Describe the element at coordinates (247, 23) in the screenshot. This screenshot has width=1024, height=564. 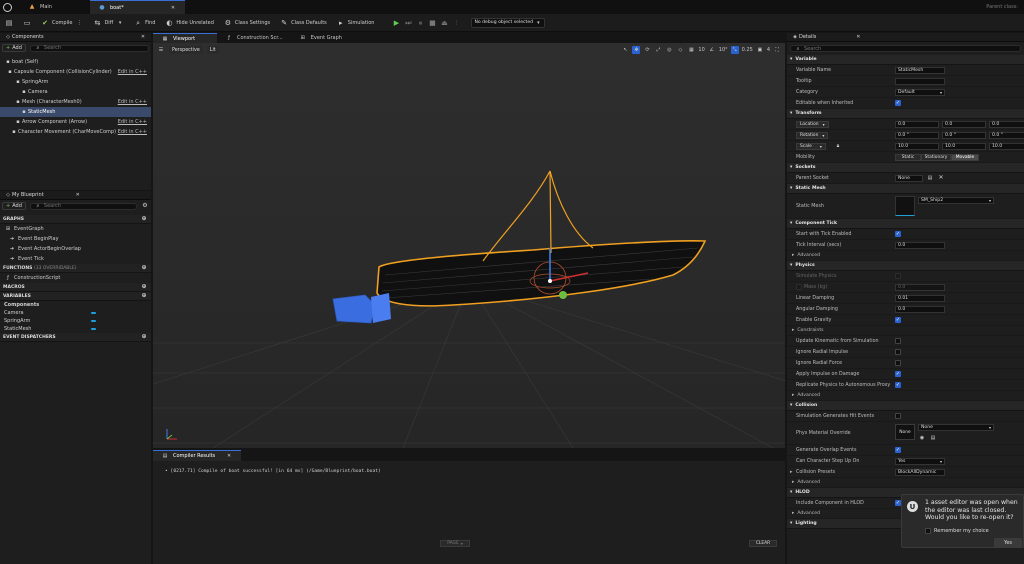
I see `class-settings-button: ⚙ Class Settings` at that location.